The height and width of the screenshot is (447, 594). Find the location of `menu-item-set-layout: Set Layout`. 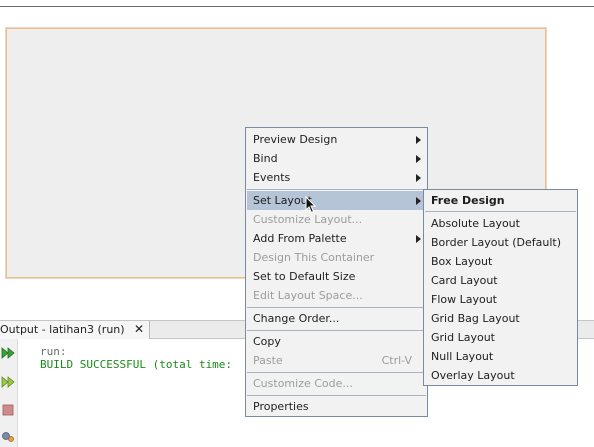

menu-item-set-layout: Set Layout is located at coordinates (336, 200).